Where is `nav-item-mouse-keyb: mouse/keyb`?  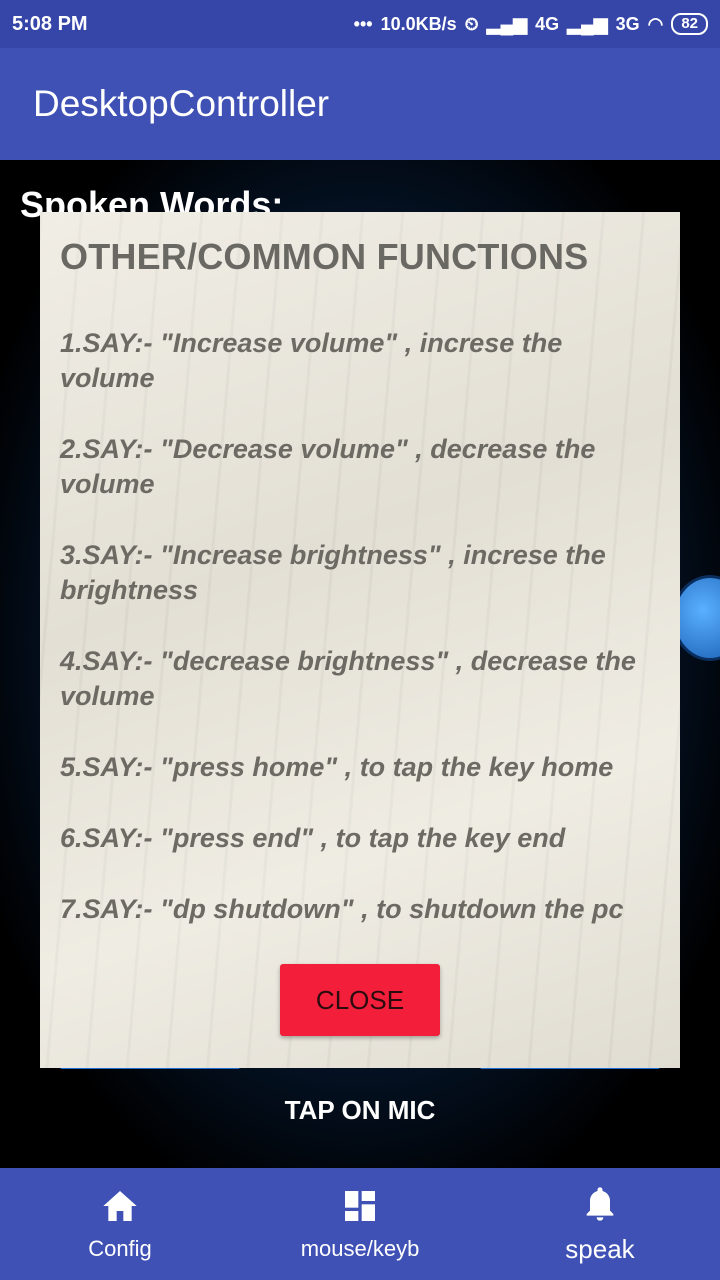
nav-item-mouse-keyb: mouse/keyb is located at coordinates (360, 1224).